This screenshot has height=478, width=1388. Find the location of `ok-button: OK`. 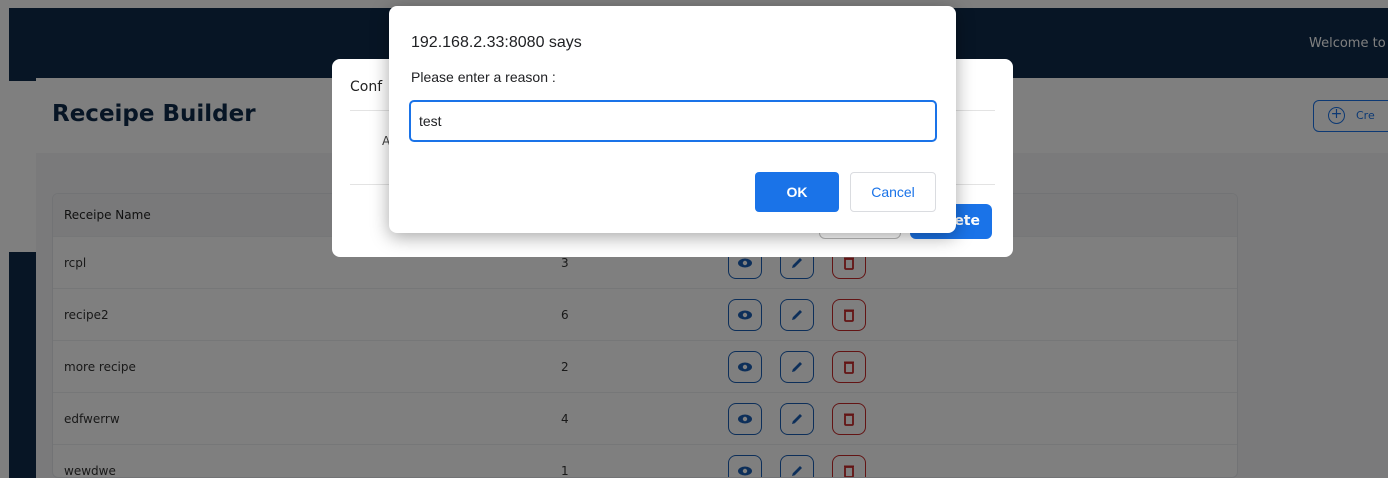

ok-button: OK is located at coordinates (797, 192).